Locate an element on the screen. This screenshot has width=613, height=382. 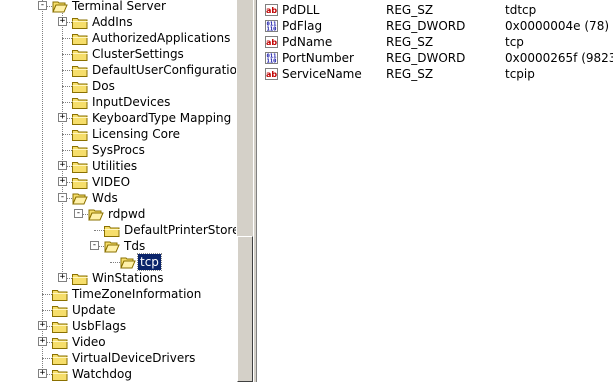
tree-node-authorizedapplications: AuthorizedApplications is located at coordinates (118, 38).